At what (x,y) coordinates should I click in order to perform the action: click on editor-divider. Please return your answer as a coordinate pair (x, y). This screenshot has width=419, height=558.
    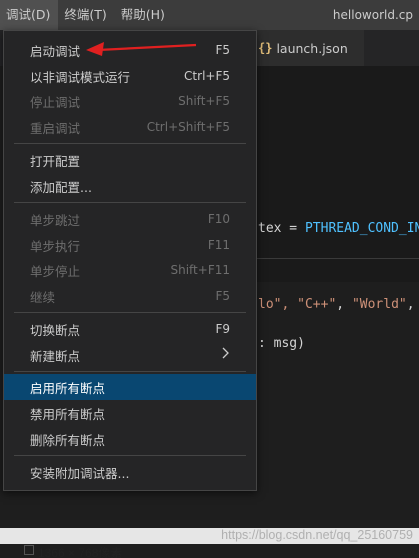
    Looking at the image, I should click on (336, 258).